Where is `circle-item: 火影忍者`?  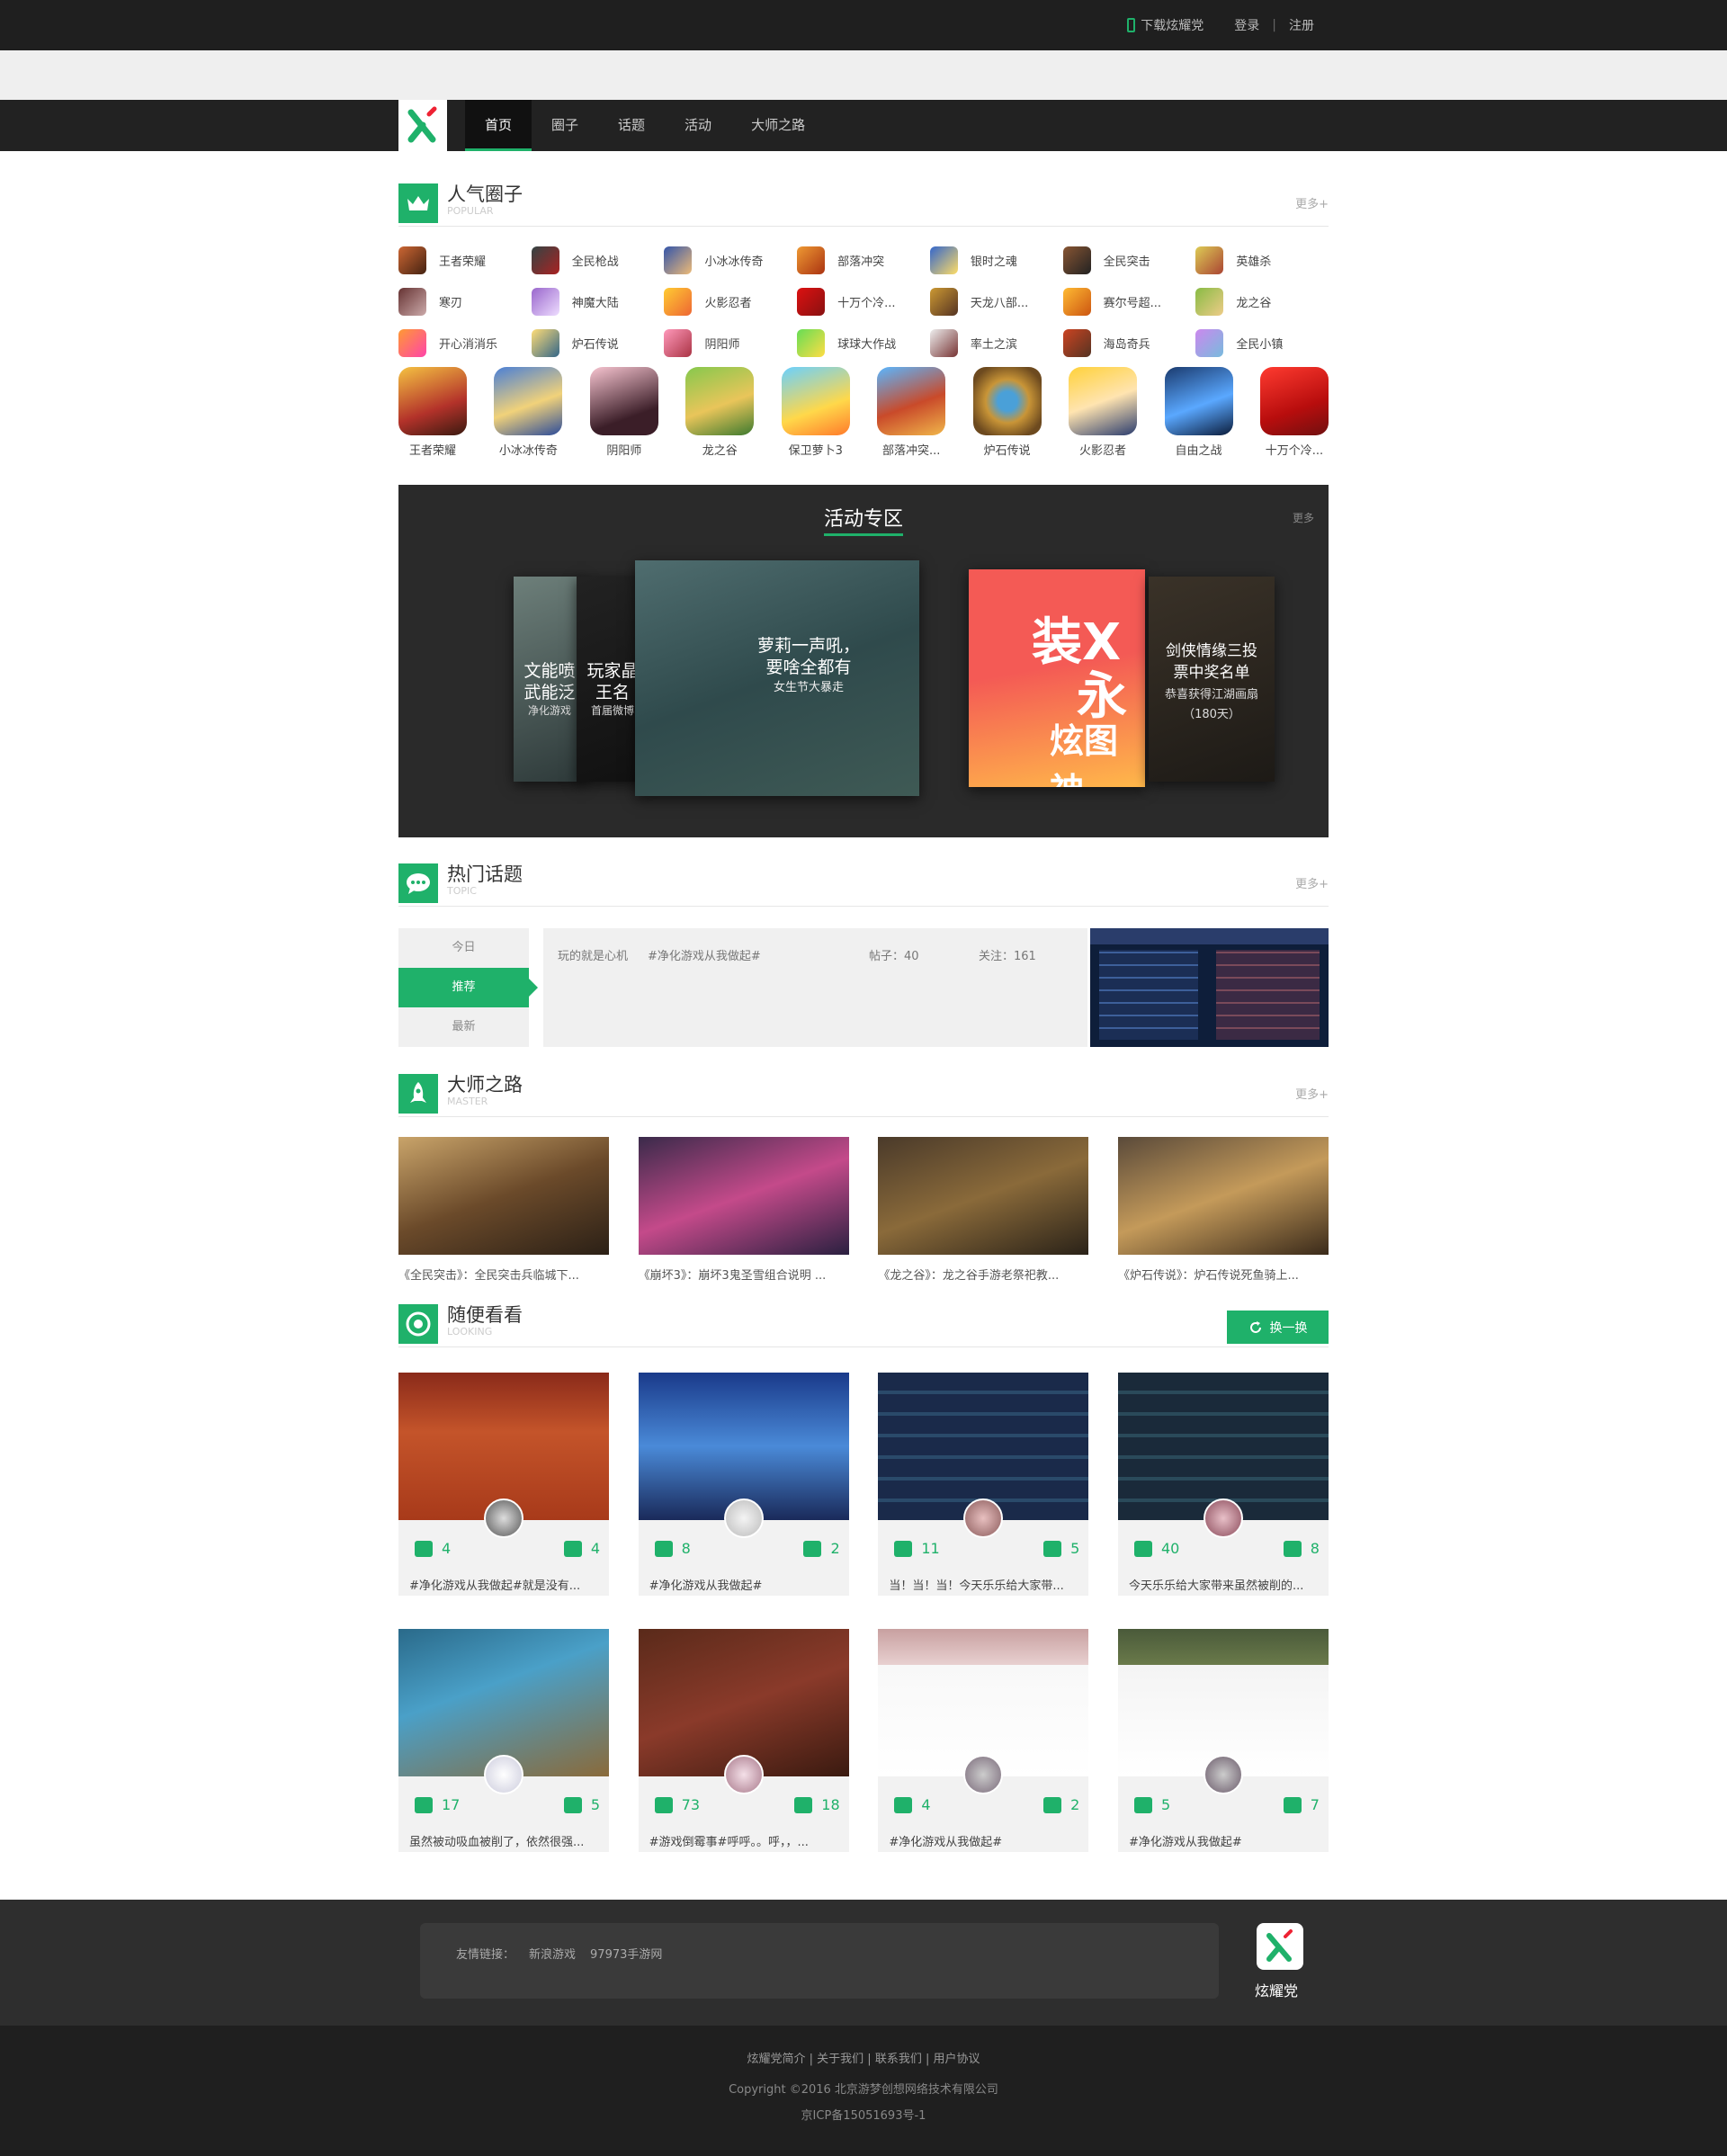
circle-item: 火影忍者 is located at coordinates (730, 301).